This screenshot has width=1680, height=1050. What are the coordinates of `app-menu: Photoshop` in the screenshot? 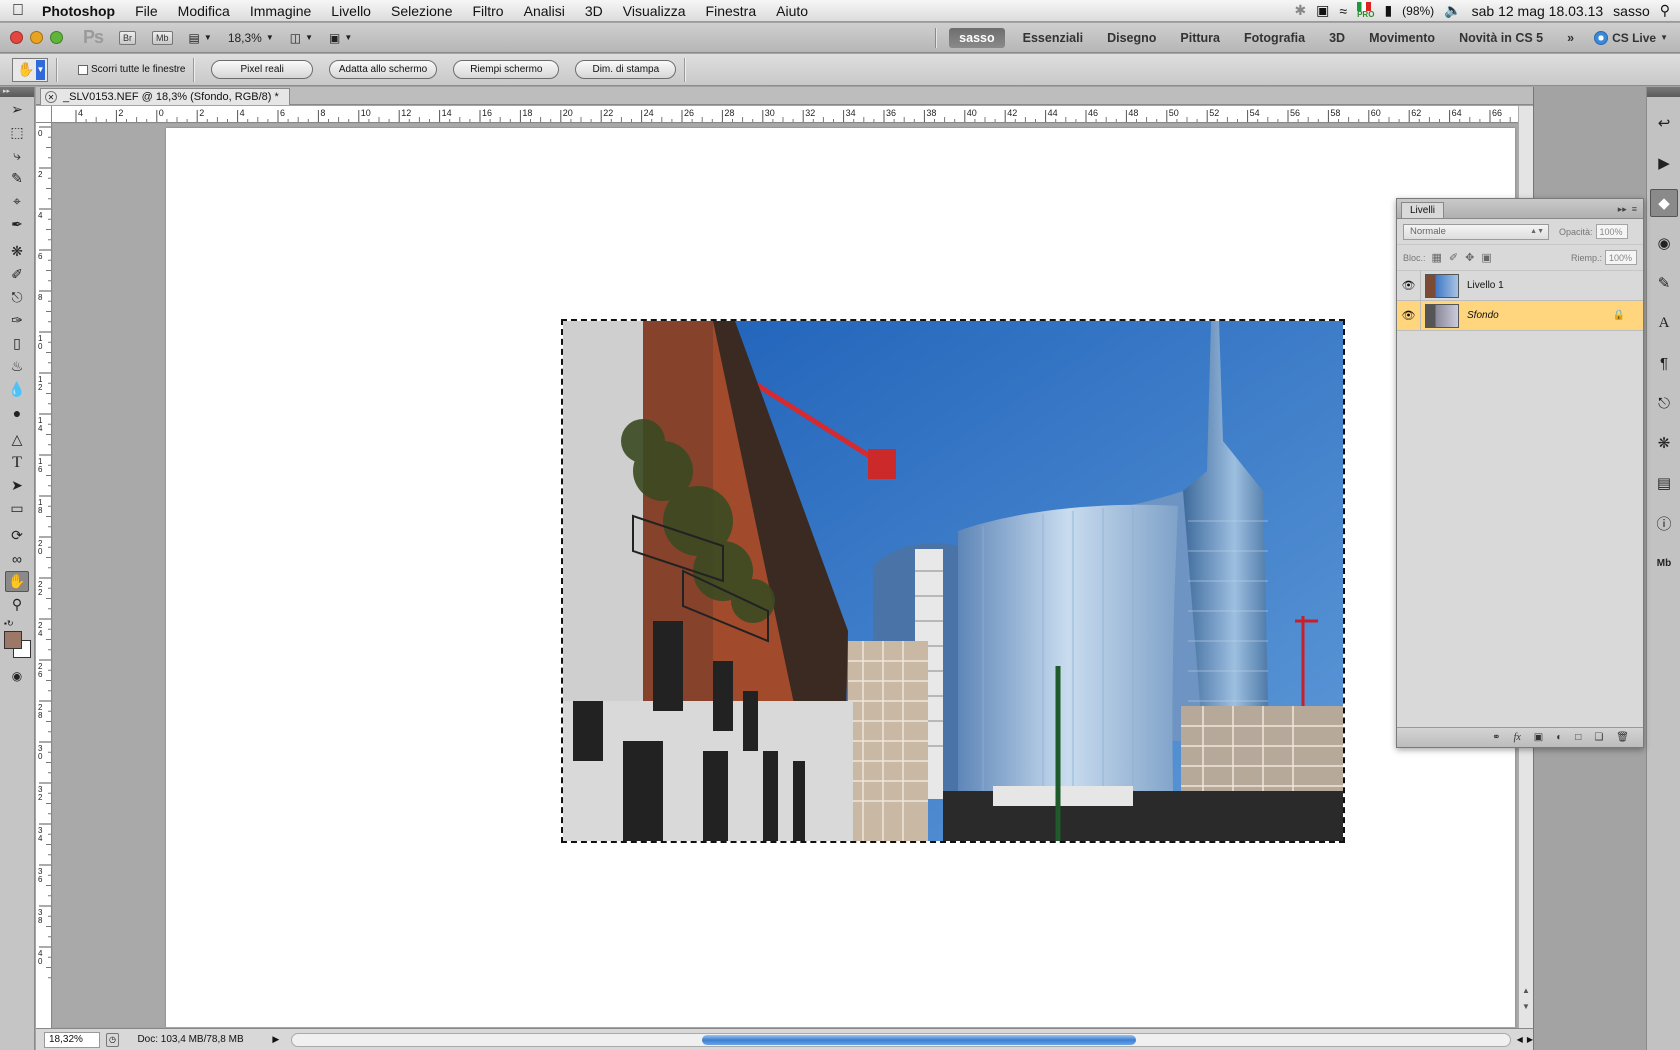 It's located at (80, 11).